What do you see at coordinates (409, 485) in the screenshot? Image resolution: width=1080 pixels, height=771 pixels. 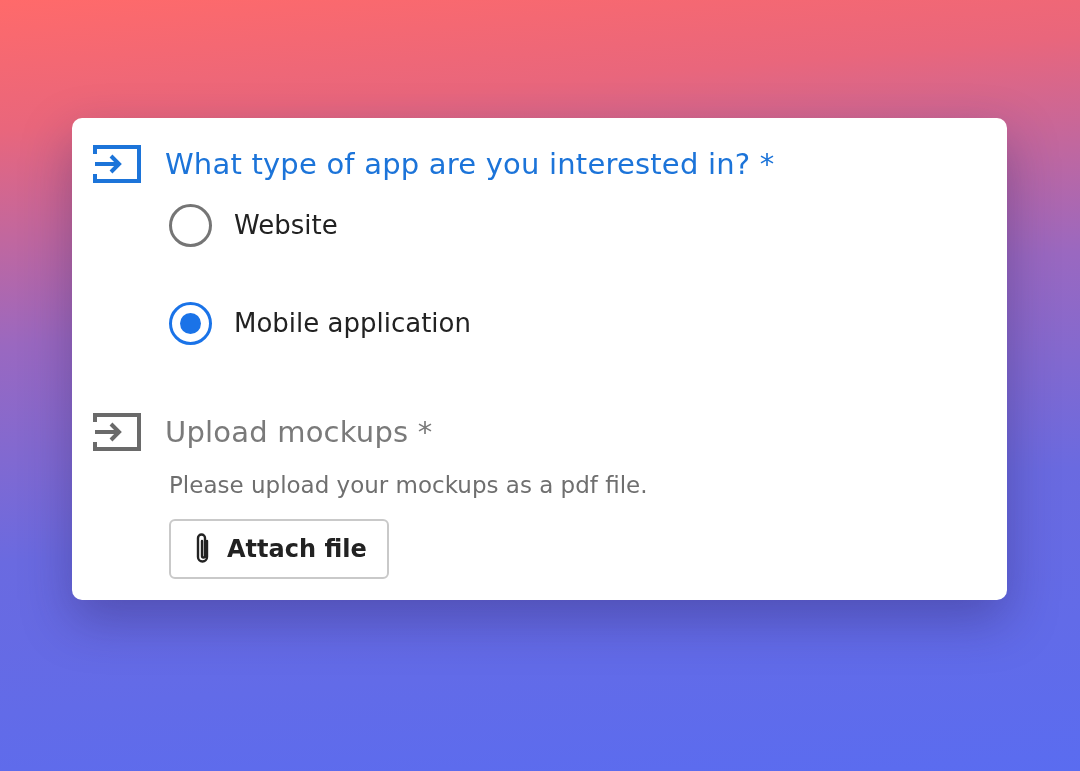 I see `help-text: Please upload your mockups as a pdf file.` at bounding box center [409, 485].